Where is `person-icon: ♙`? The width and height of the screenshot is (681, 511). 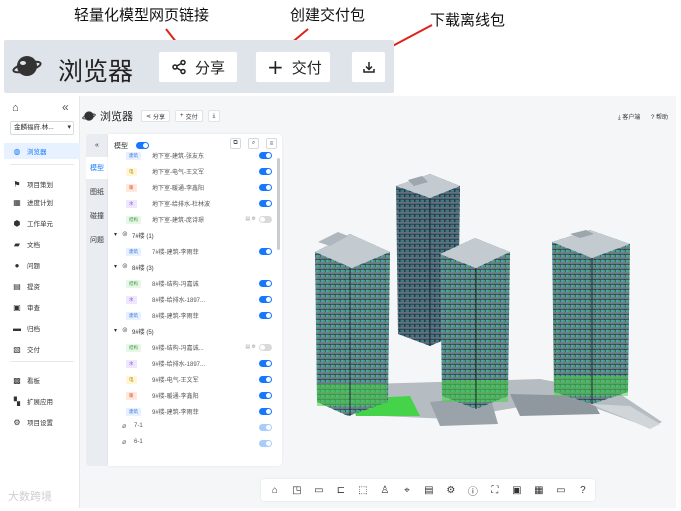
person-icon: ♙ is located at coordinates (385, 490).